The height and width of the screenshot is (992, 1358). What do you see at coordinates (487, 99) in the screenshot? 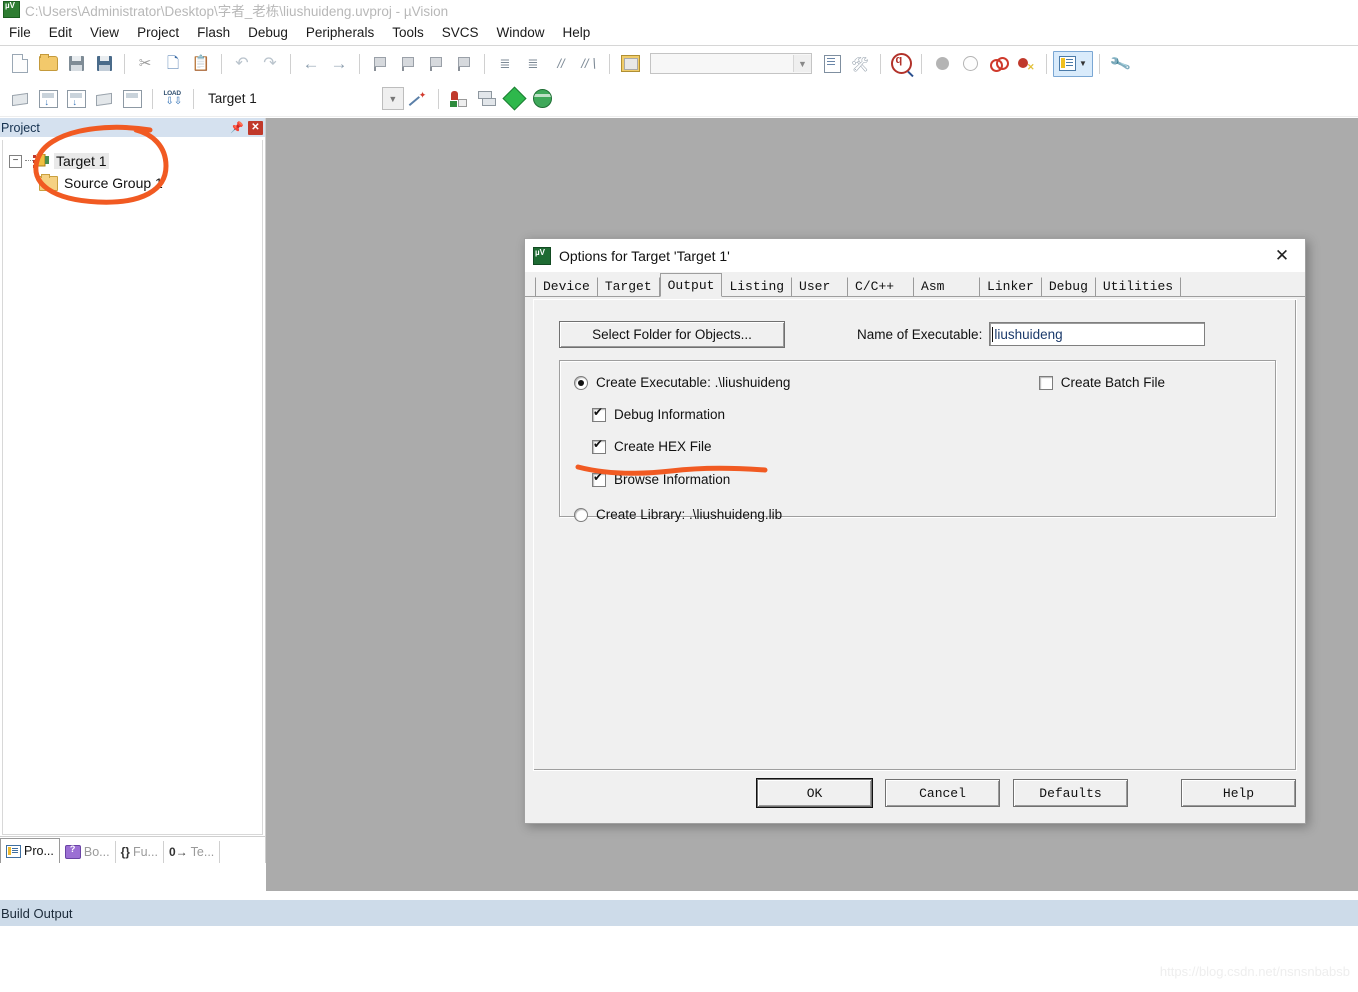
I see `manage-multi-project-icon` at bounding box center [487, 99].